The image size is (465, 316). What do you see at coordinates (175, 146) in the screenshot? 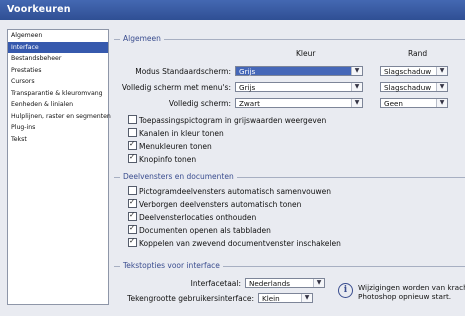
I see `menu-colors-label: Menukleuren tonen` at bounding box center [175, 146].